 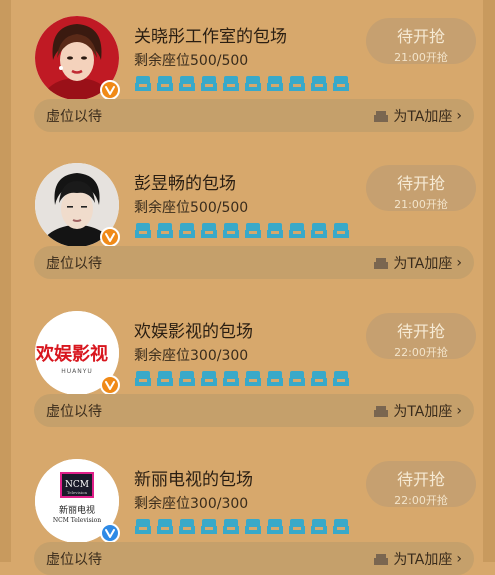 I want to click on logo-en-text: NCM Television, so click(x=77, y=520).